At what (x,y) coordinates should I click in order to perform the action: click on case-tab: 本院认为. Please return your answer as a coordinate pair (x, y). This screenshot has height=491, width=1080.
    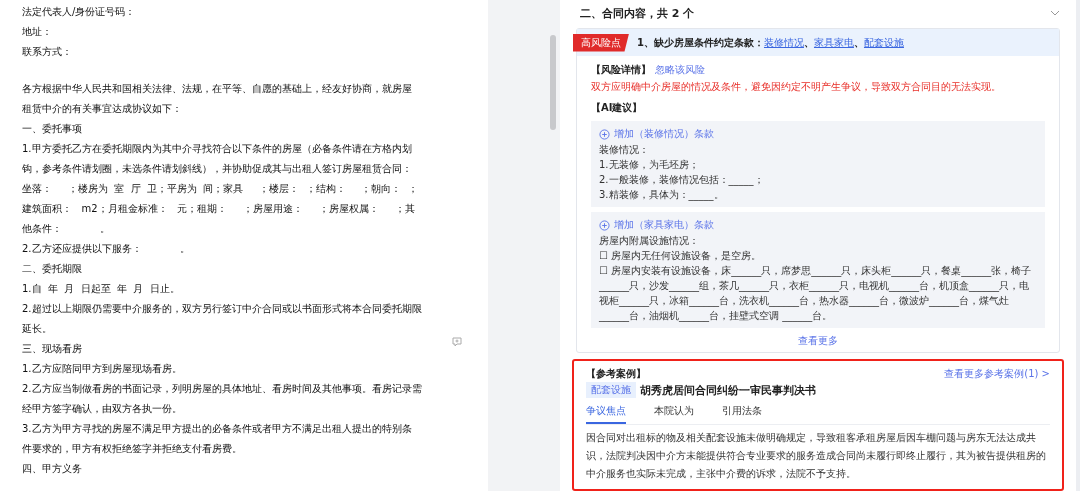
    Looking at the image, I should click on (674, 412).